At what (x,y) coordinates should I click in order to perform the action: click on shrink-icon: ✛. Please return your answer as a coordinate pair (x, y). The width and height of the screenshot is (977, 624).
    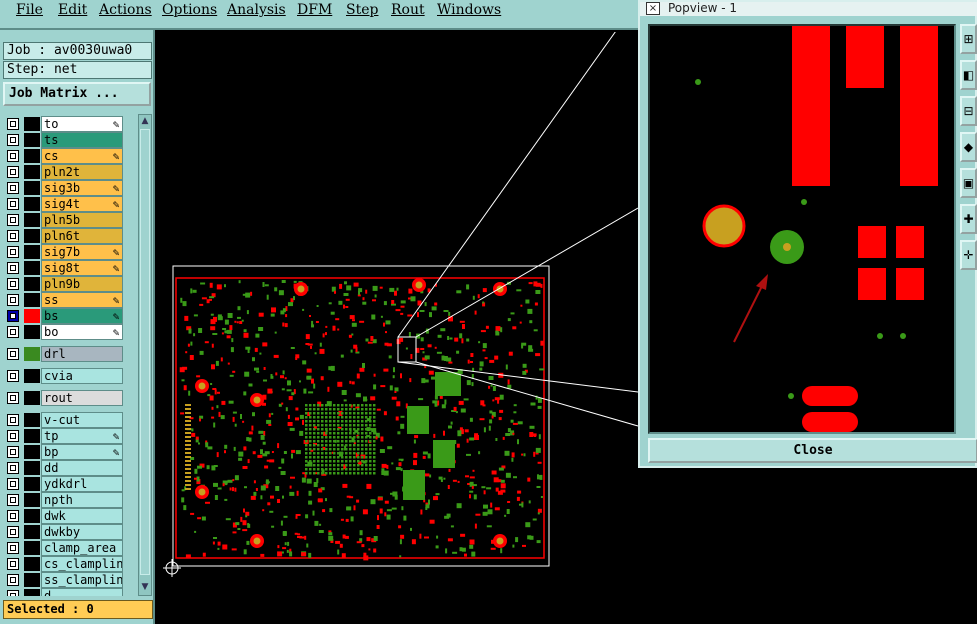
    Looking at the image, I should click on (968, 255).